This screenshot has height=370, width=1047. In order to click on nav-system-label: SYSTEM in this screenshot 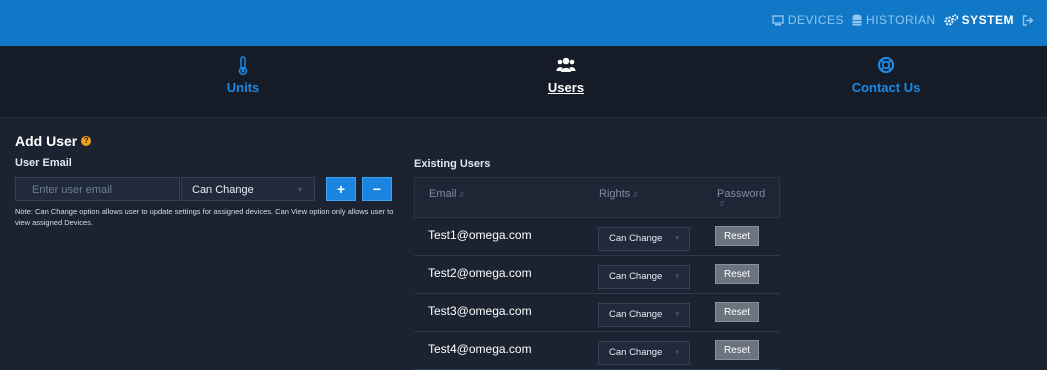, I will do `click(987, 20)`.